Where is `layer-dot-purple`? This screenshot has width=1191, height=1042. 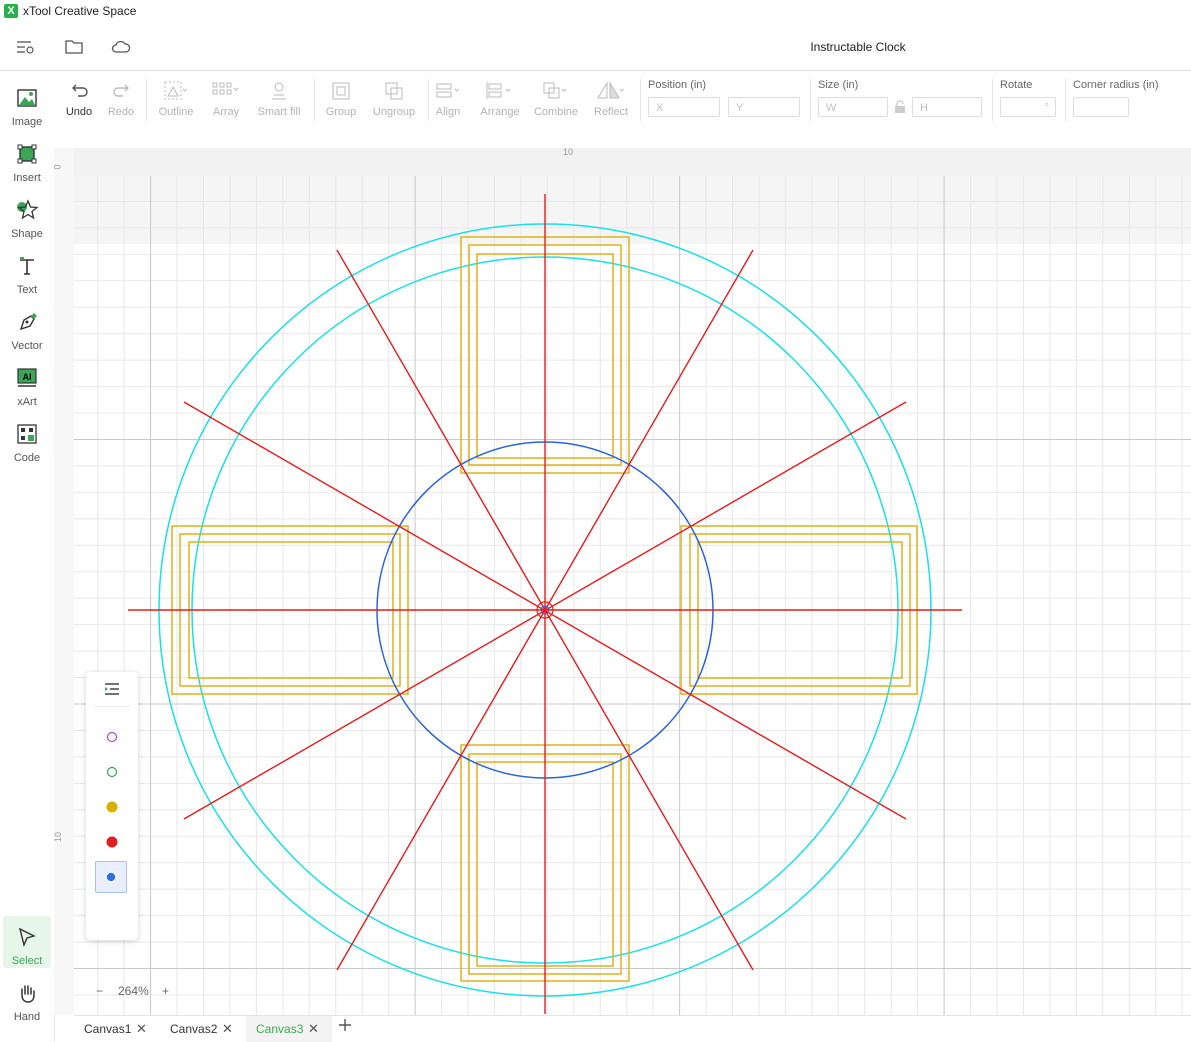
layer-dot-purple is located at coordinates (112, 737).